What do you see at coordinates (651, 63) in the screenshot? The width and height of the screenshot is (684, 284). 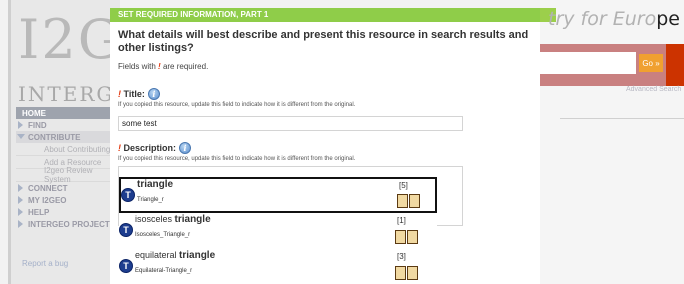 I see `search-go-button: Go »` at bounding box center [651, 63].